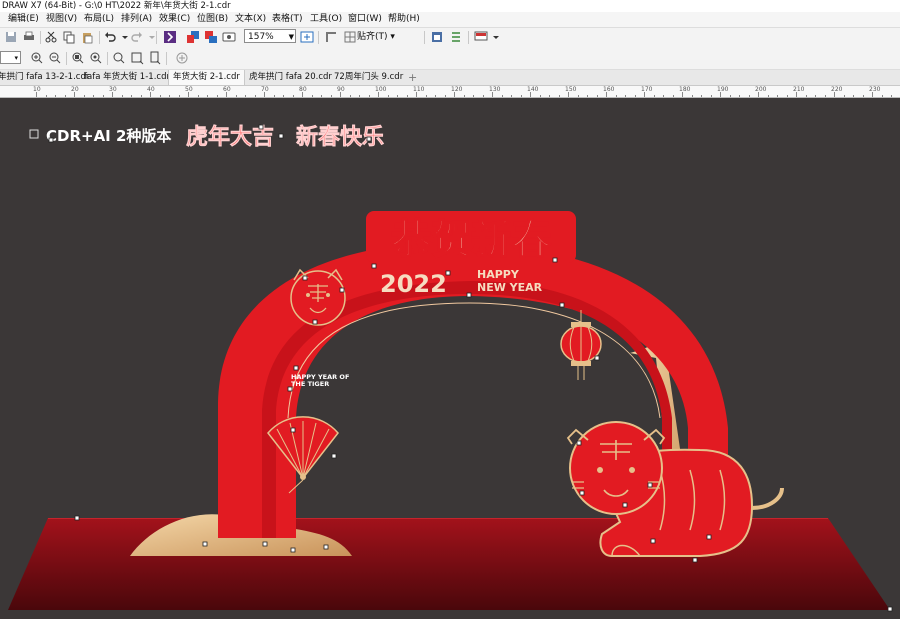 The width and height of the screenshot is (900, 619). What do you see at coordinates (365, 19) in the screenshot?
I see `menu-window: 窗口(W)` at bounding box center [365, 19].